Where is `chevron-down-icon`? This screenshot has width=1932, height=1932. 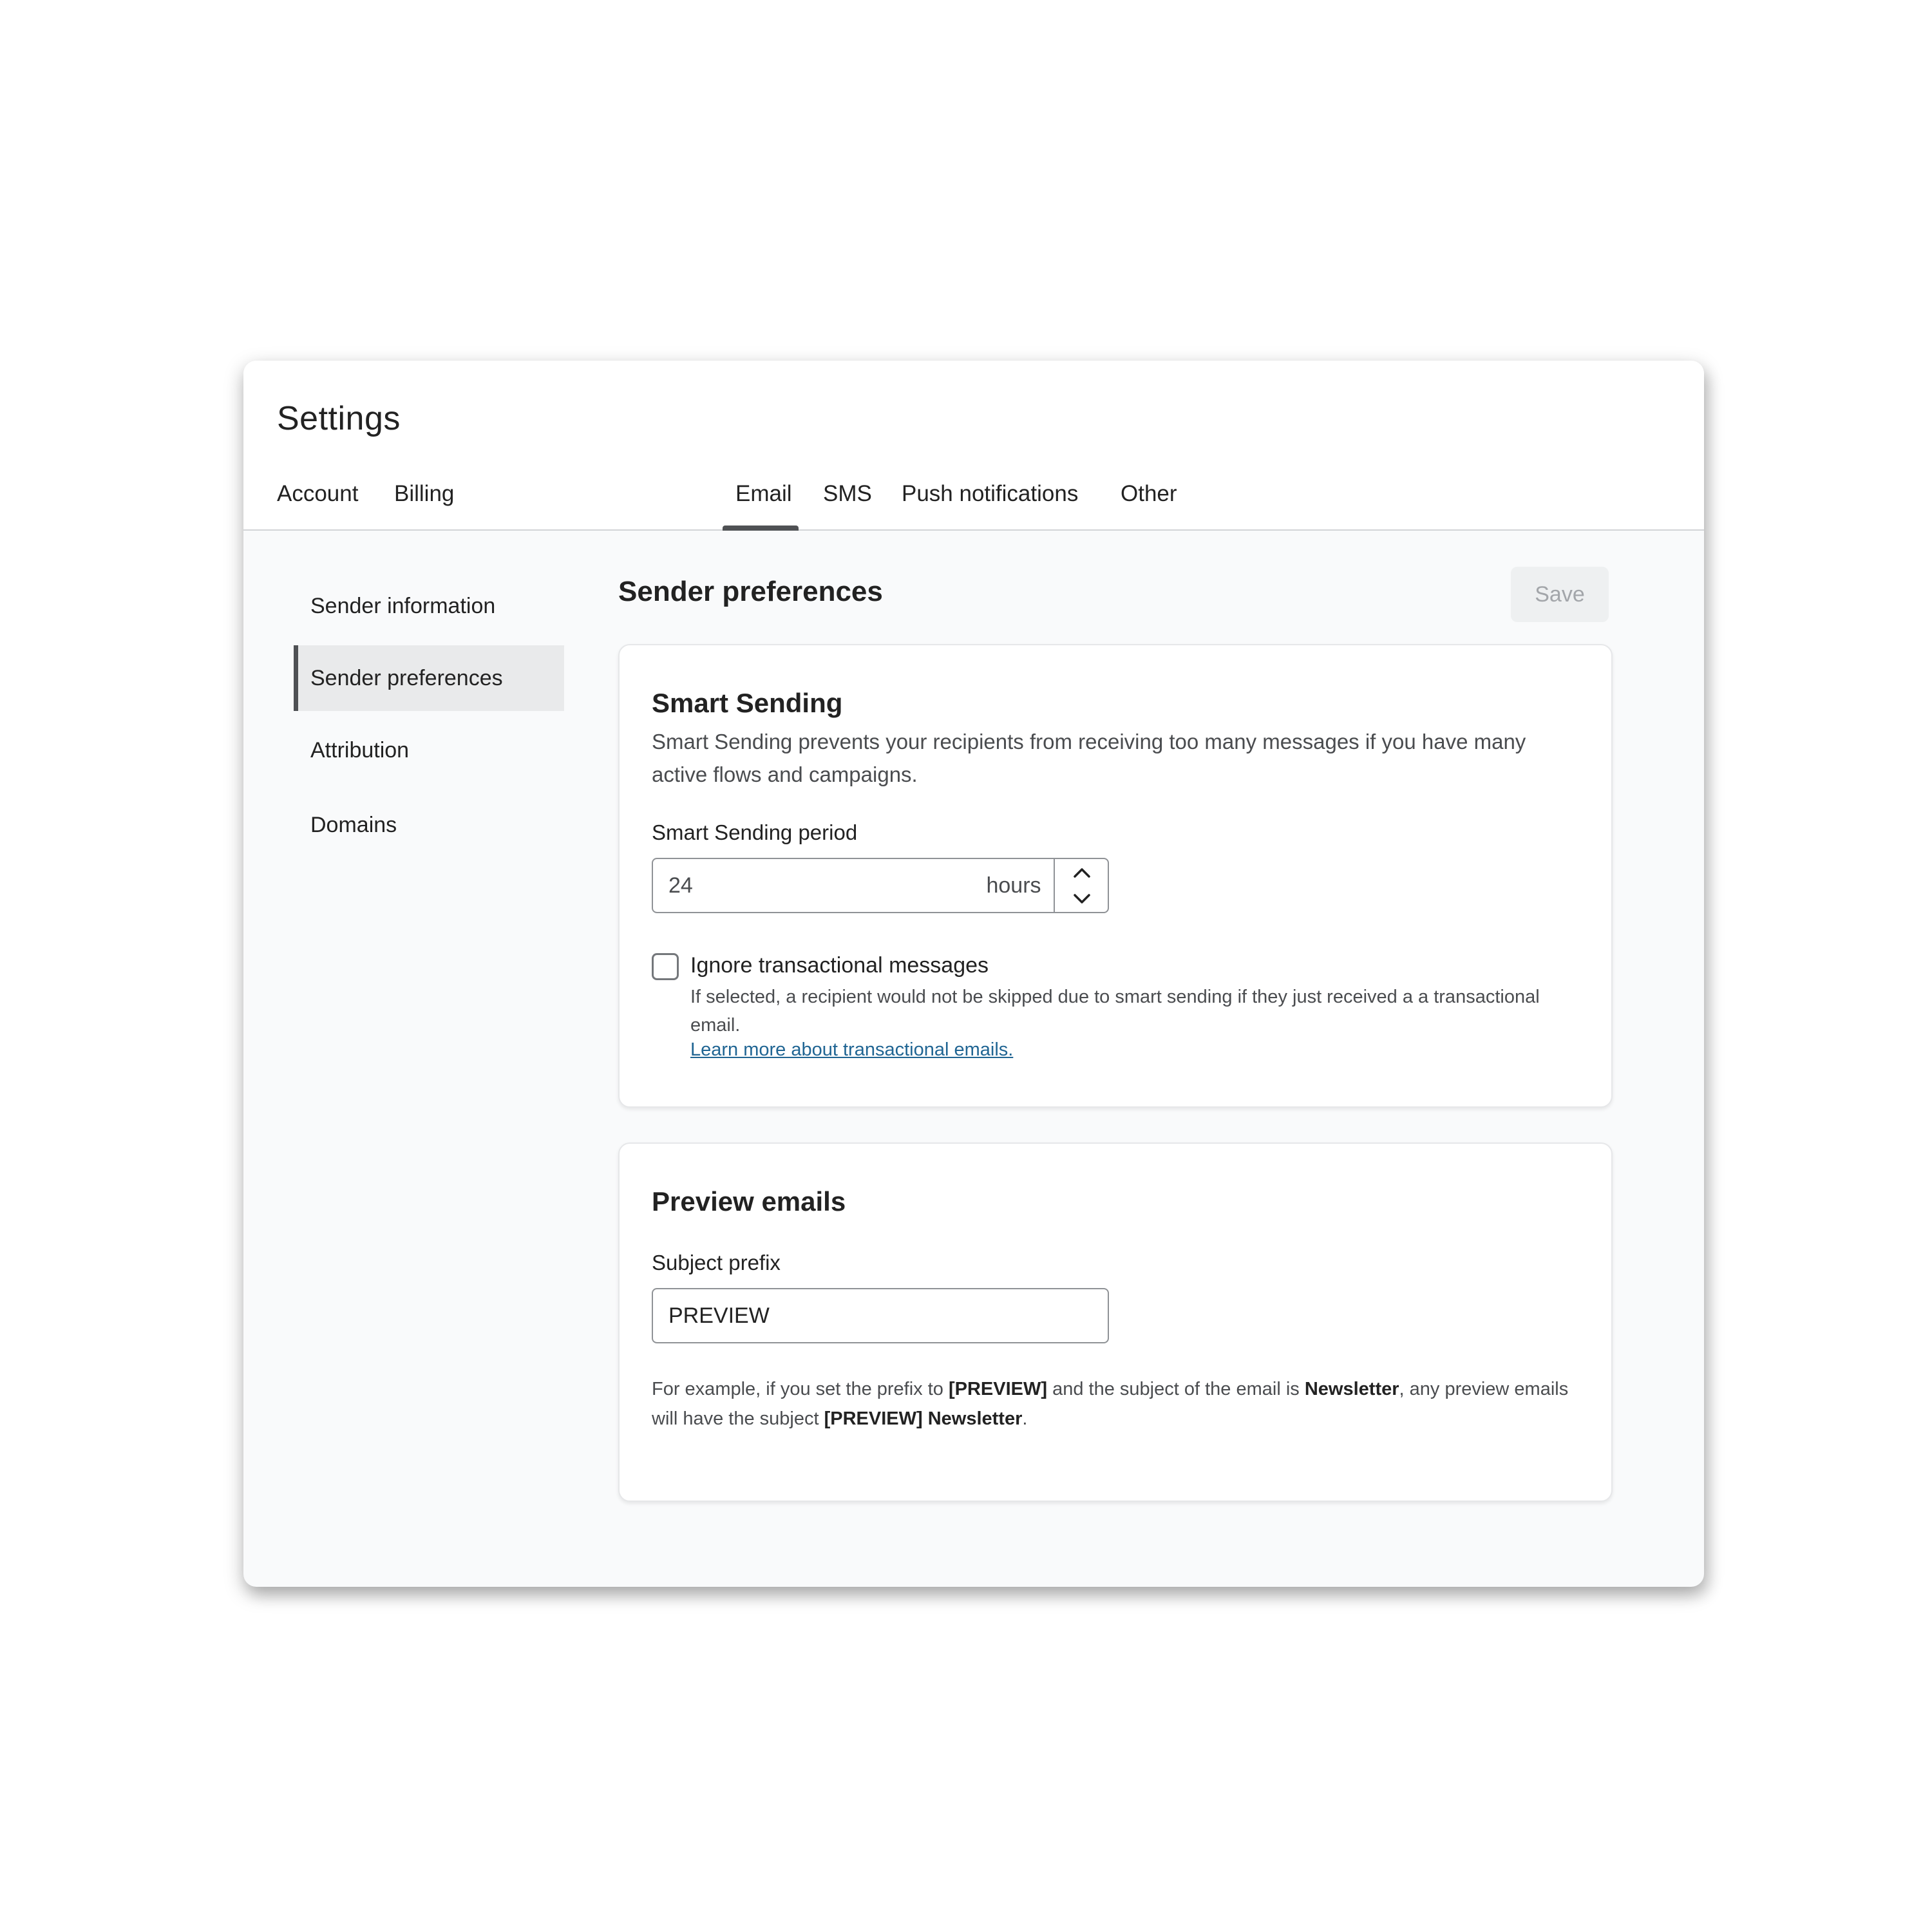
chevron-down-icon is located at coordinates (1082, 899).